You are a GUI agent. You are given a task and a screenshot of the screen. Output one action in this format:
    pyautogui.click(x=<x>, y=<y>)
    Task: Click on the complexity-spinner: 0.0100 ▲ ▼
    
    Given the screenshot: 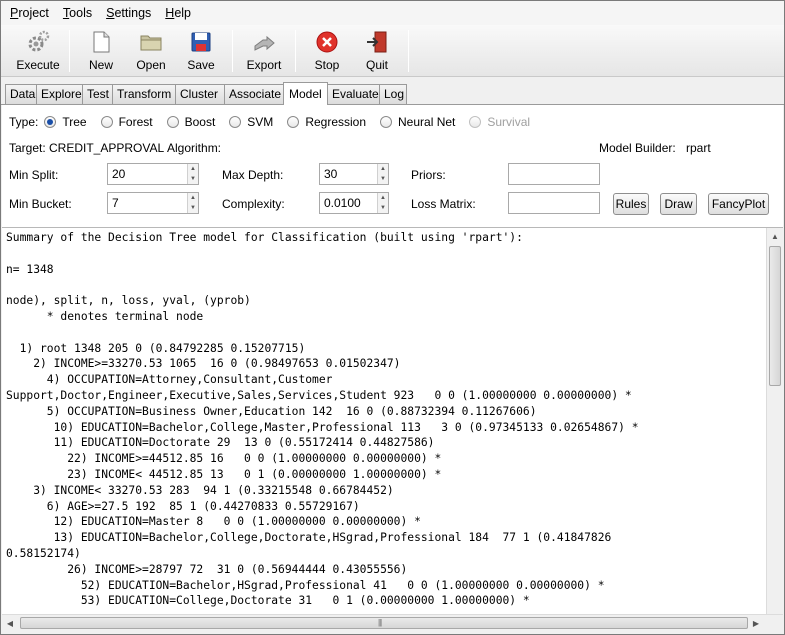 What is the action you would take?
    pyautogui.click(x=354, y=203)
    